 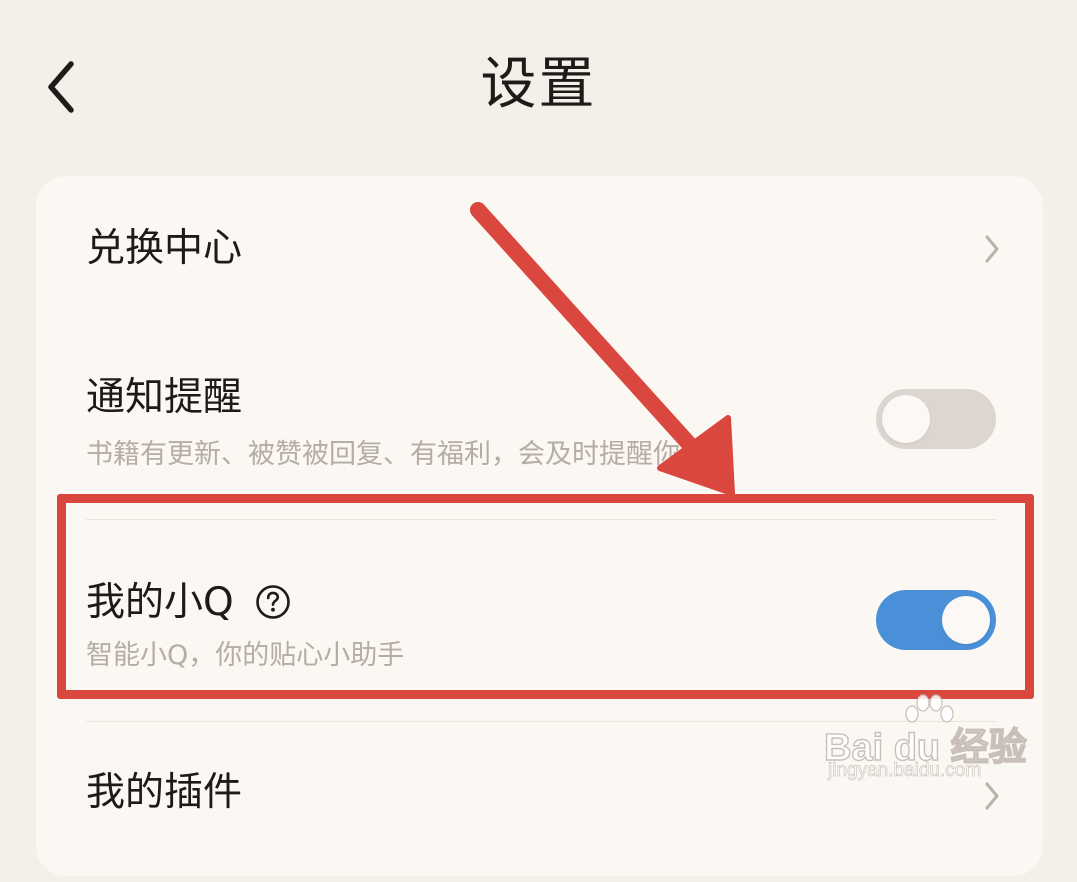 What do you see at coordinates (992, 249) in the screenshot?
I see `chevron-right-icon` at bounding box center [992, 249].